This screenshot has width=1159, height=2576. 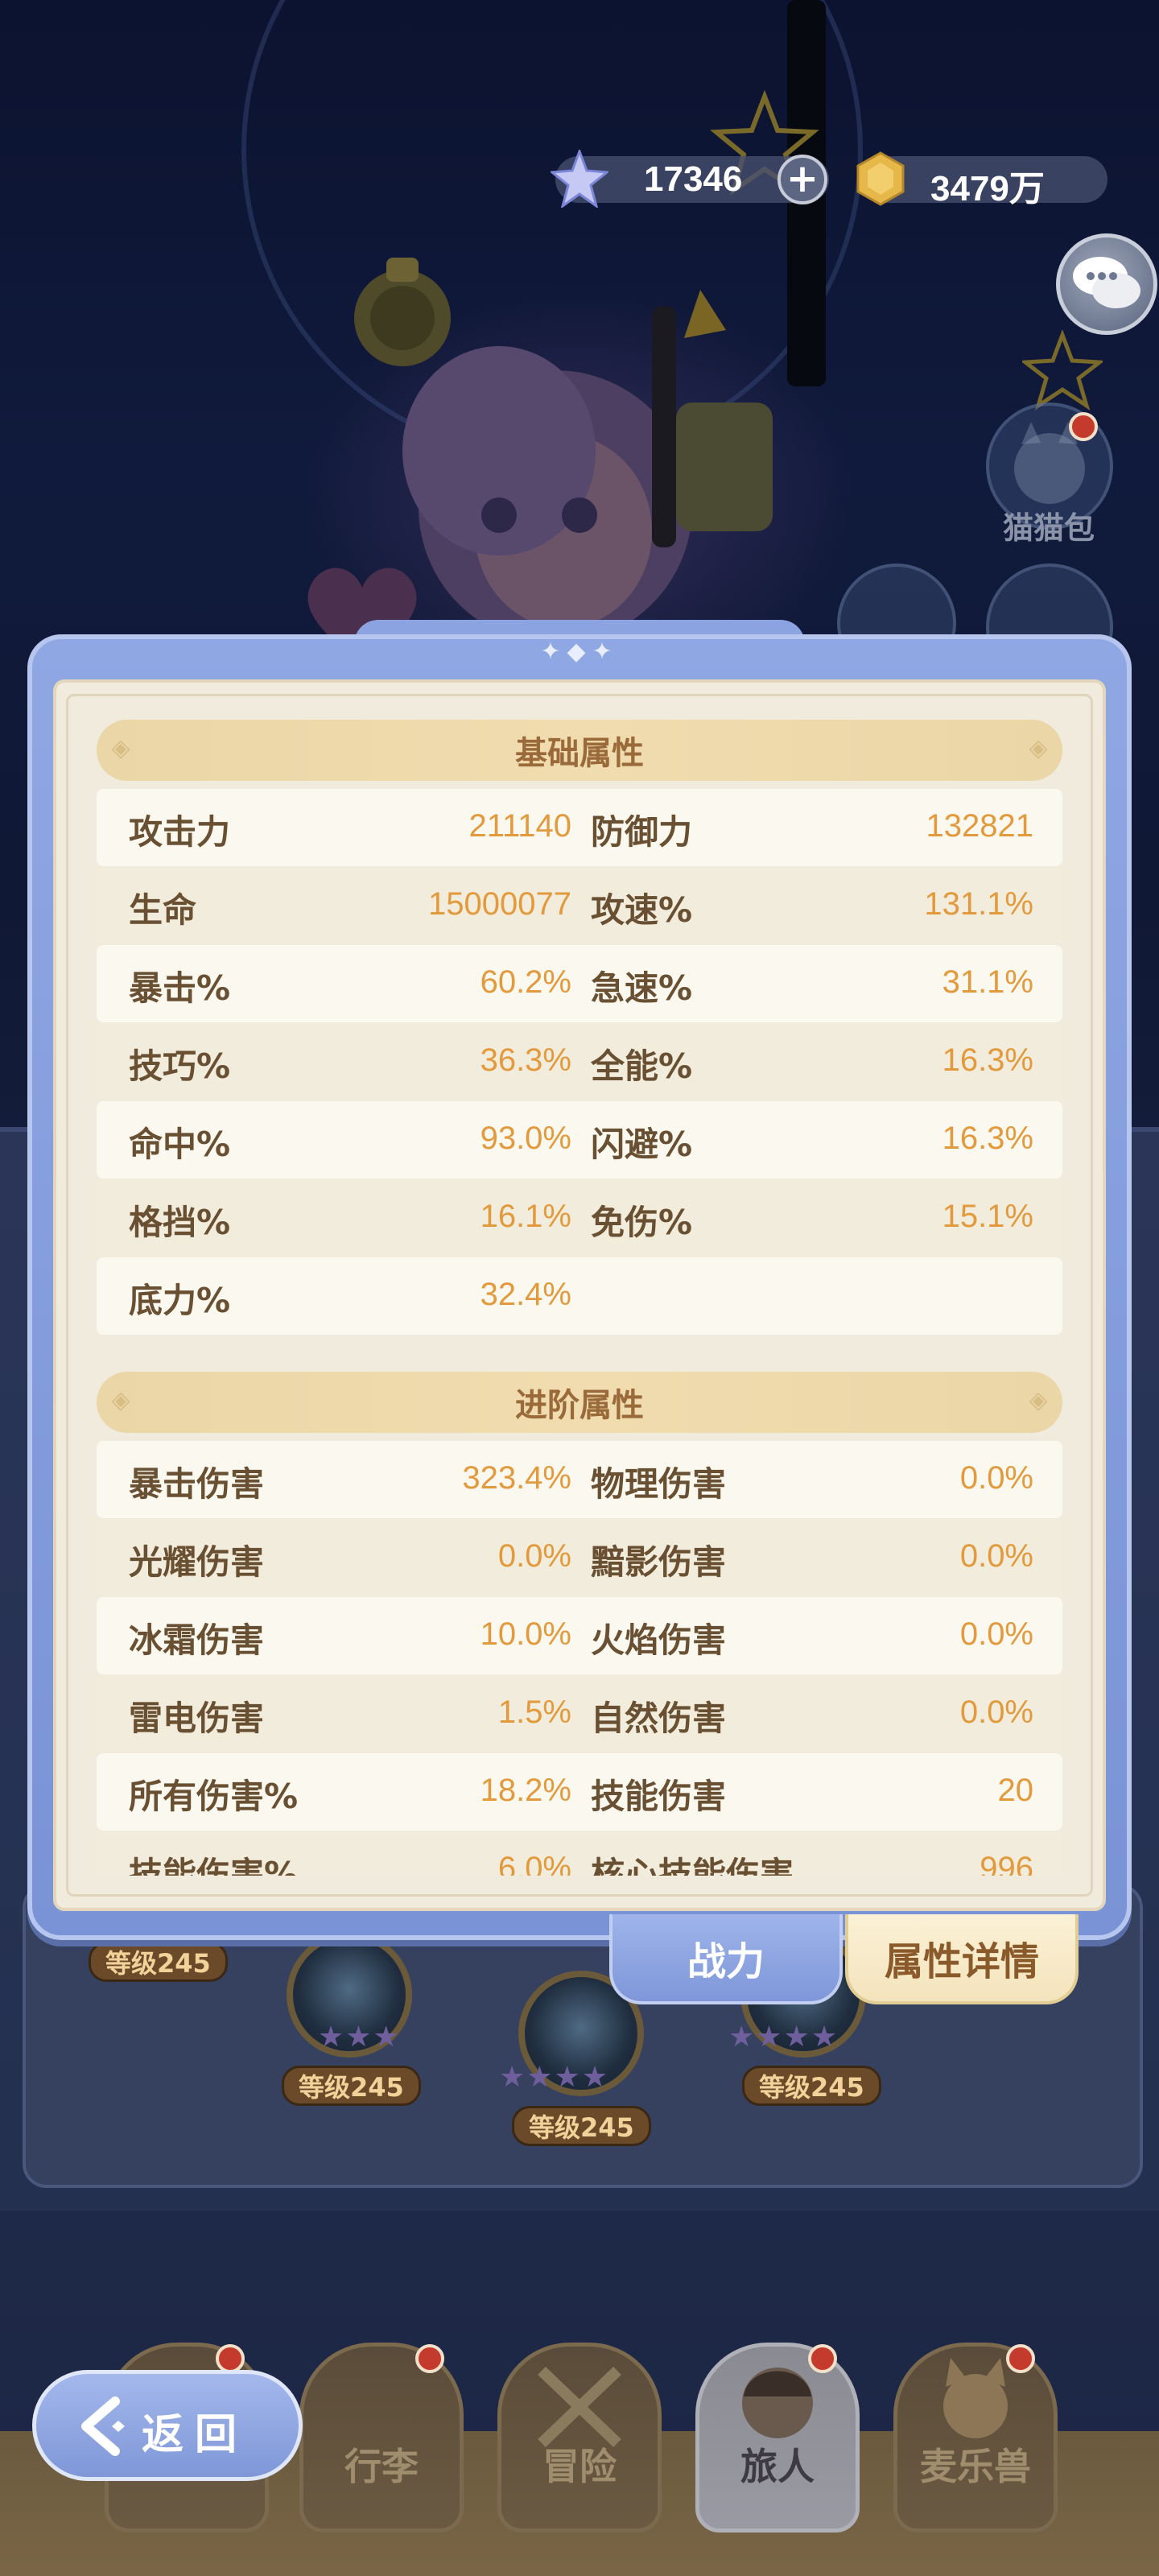 I want to click on attribute-value: 20, so click(x=1015, y=1790).